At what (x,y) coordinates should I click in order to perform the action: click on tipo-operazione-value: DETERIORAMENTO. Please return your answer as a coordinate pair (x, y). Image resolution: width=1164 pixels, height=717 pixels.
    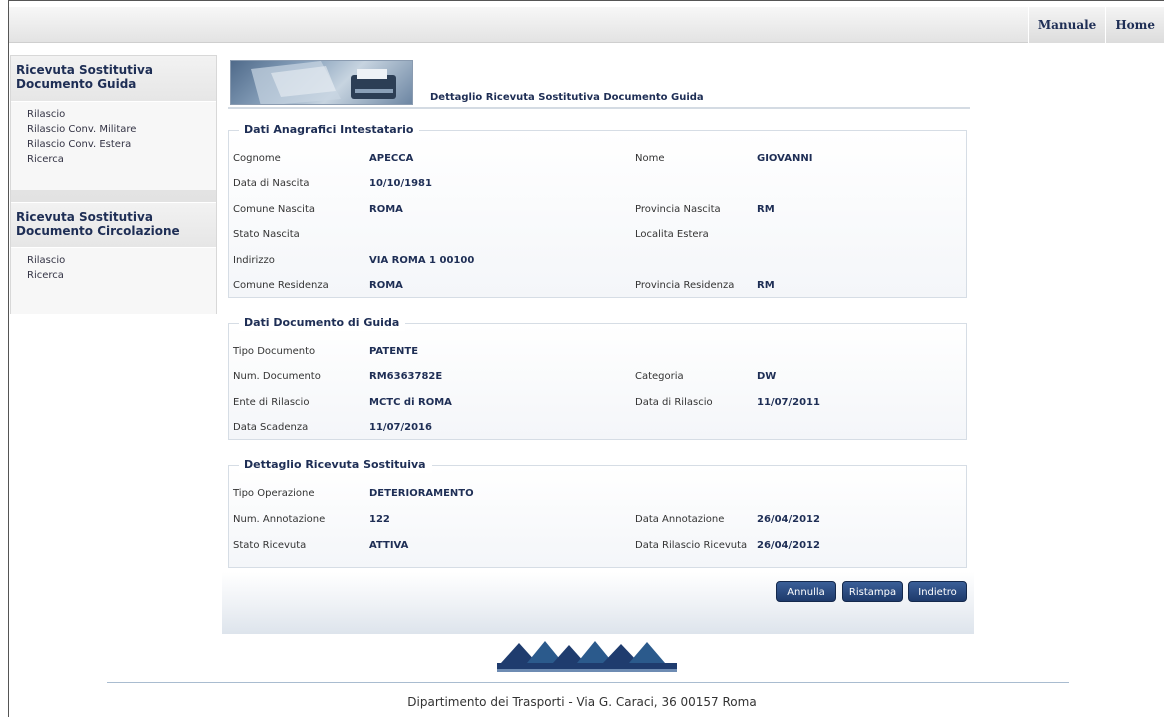
    Looking at the image, I should click on (421, 493).